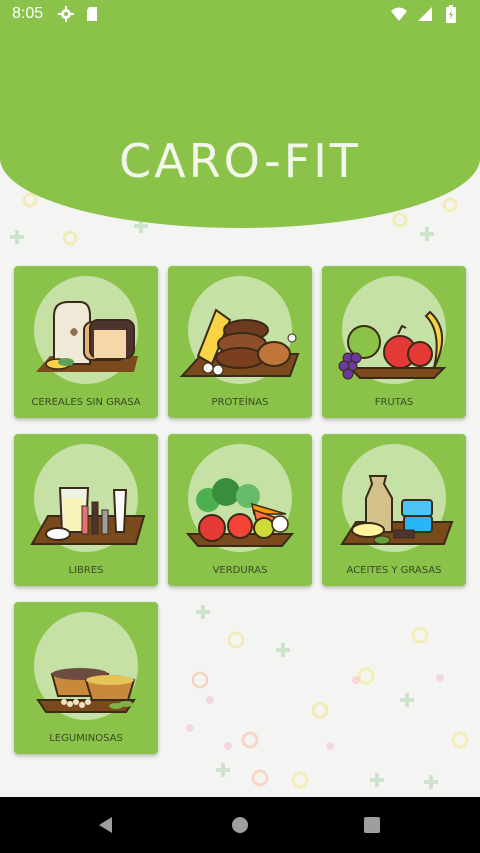 The height and width of the screenshot is (853, 480). I want to click on category-card-cereales: CEREALES SIN GRASA, so click(86, 342).